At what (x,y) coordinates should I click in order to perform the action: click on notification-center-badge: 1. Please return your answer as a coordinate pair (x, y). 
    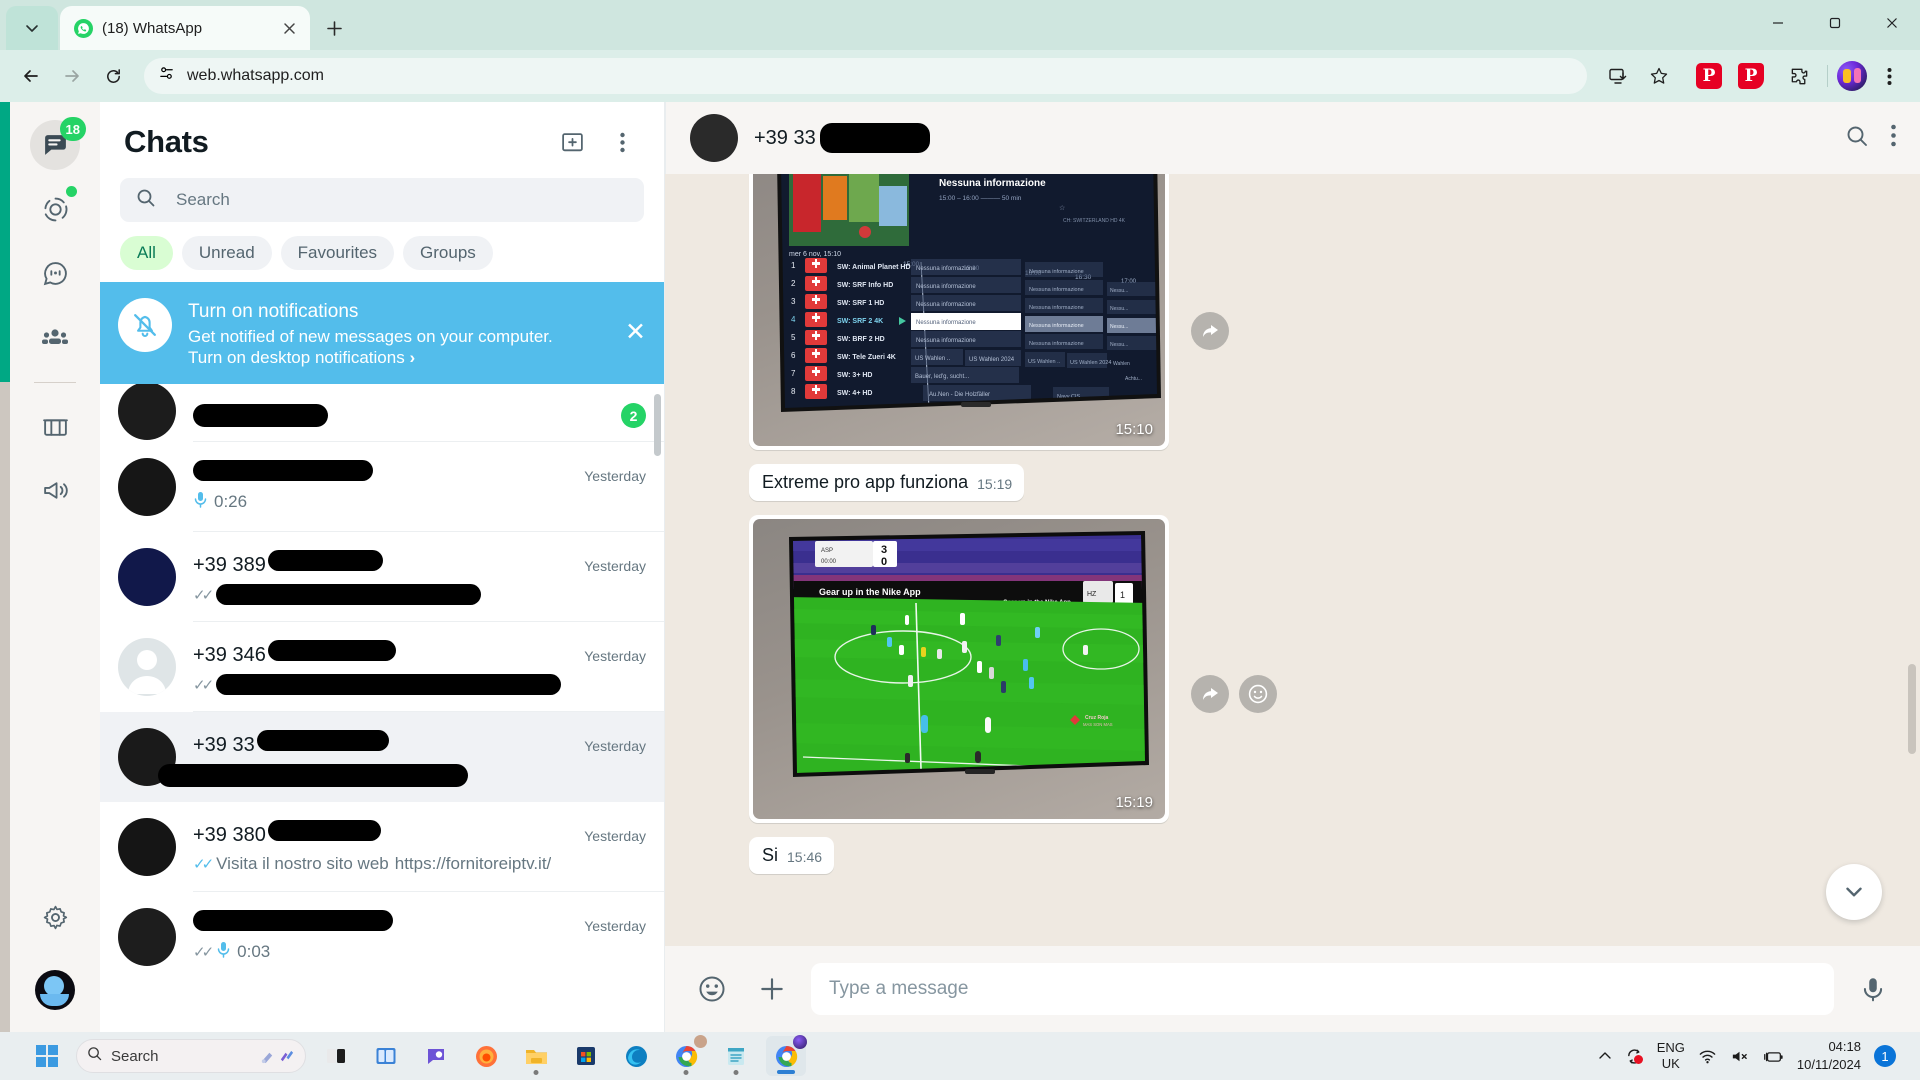
    Looking at the image, I should click on (1885, 1056).